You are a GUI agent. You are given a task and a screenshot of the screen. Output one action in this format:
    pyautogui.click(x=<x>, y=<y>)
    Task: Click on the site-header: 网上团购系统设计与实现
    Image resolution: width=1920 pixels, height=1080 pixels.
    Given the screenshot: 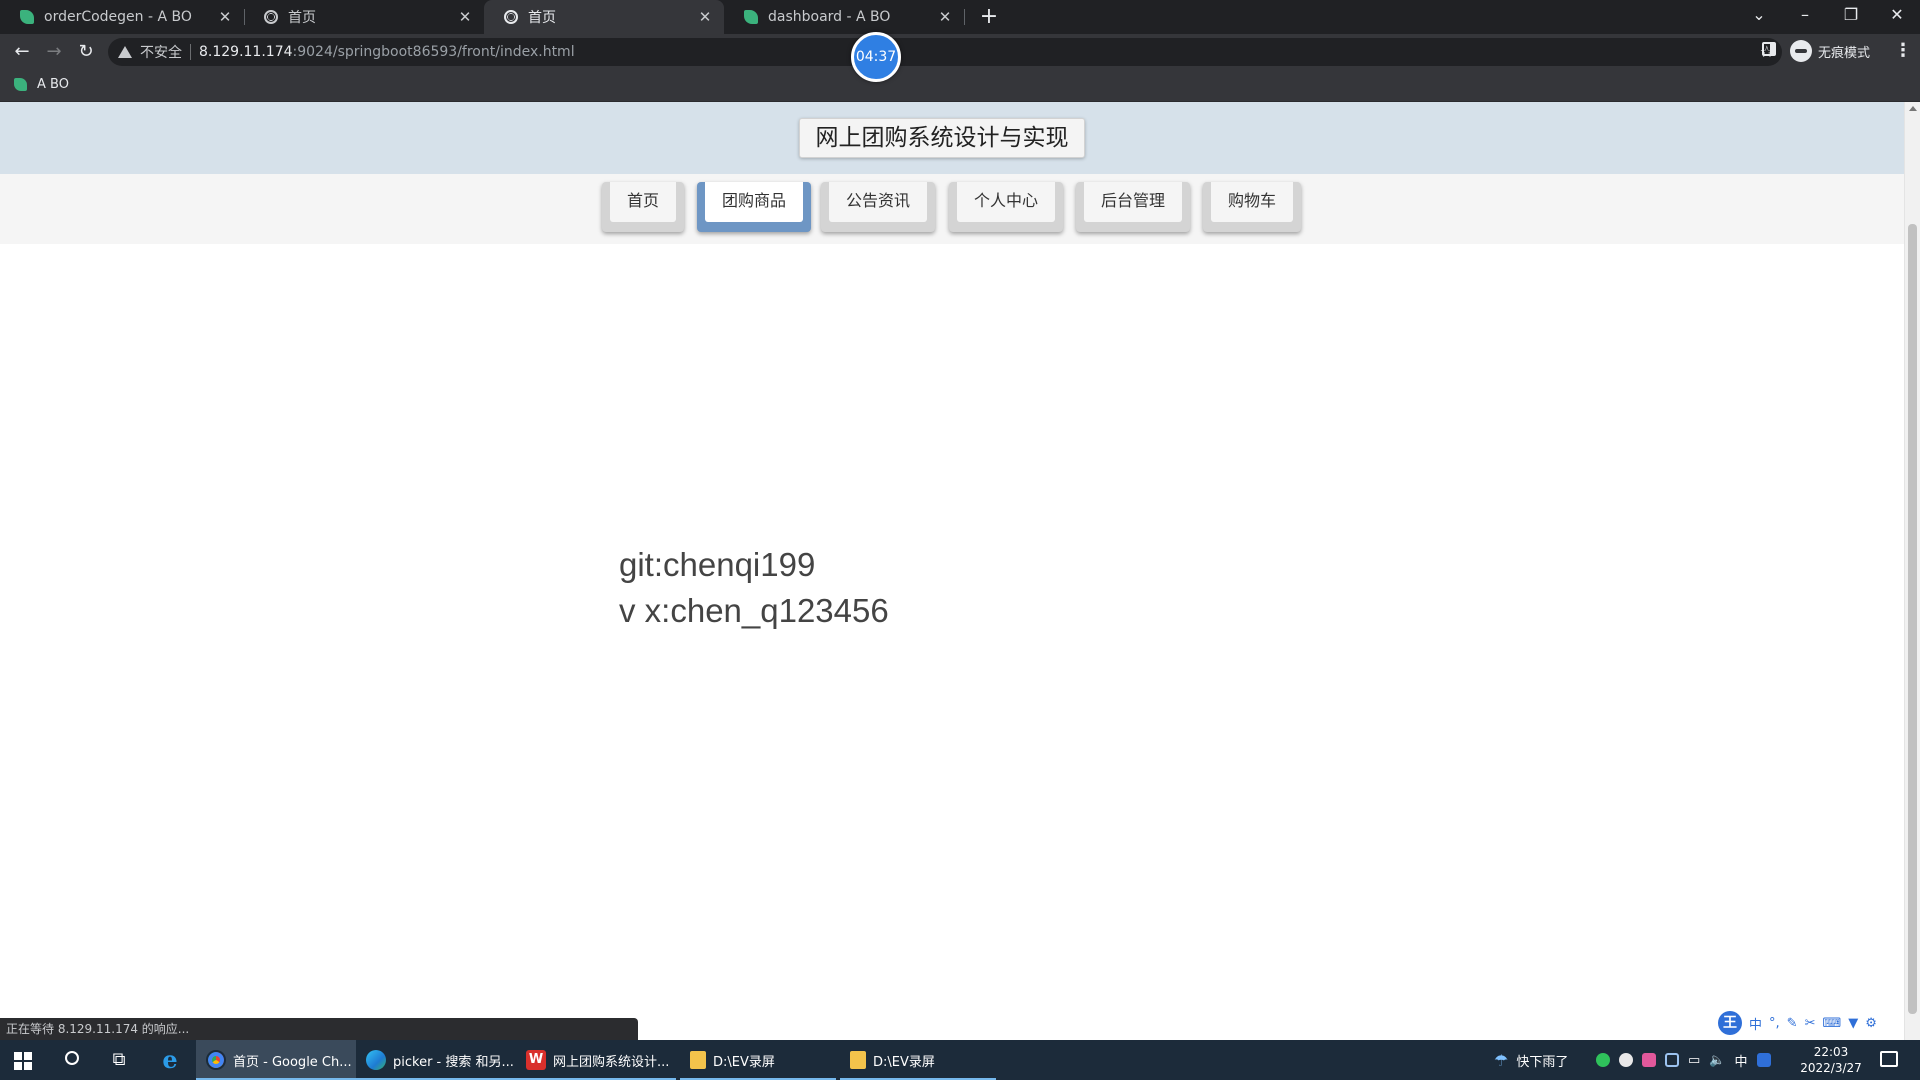 What is the action you would take?
    pyautogui.click(x=952, y=138)
    